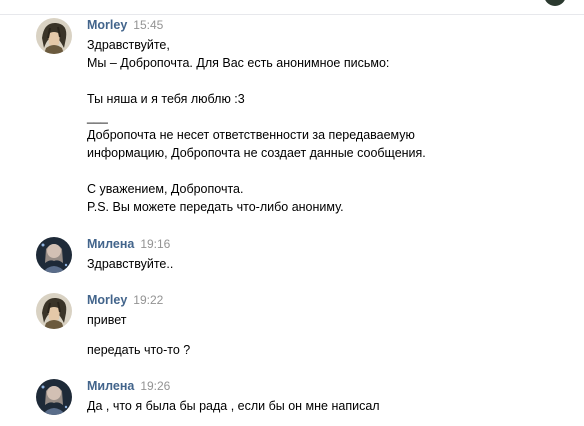 This screenshot has width=584, height=426. Describe the element at coordinates (166, 99) in the screenshot. I see `message-line: Ты няша и я тебя люблю :3` at that location.